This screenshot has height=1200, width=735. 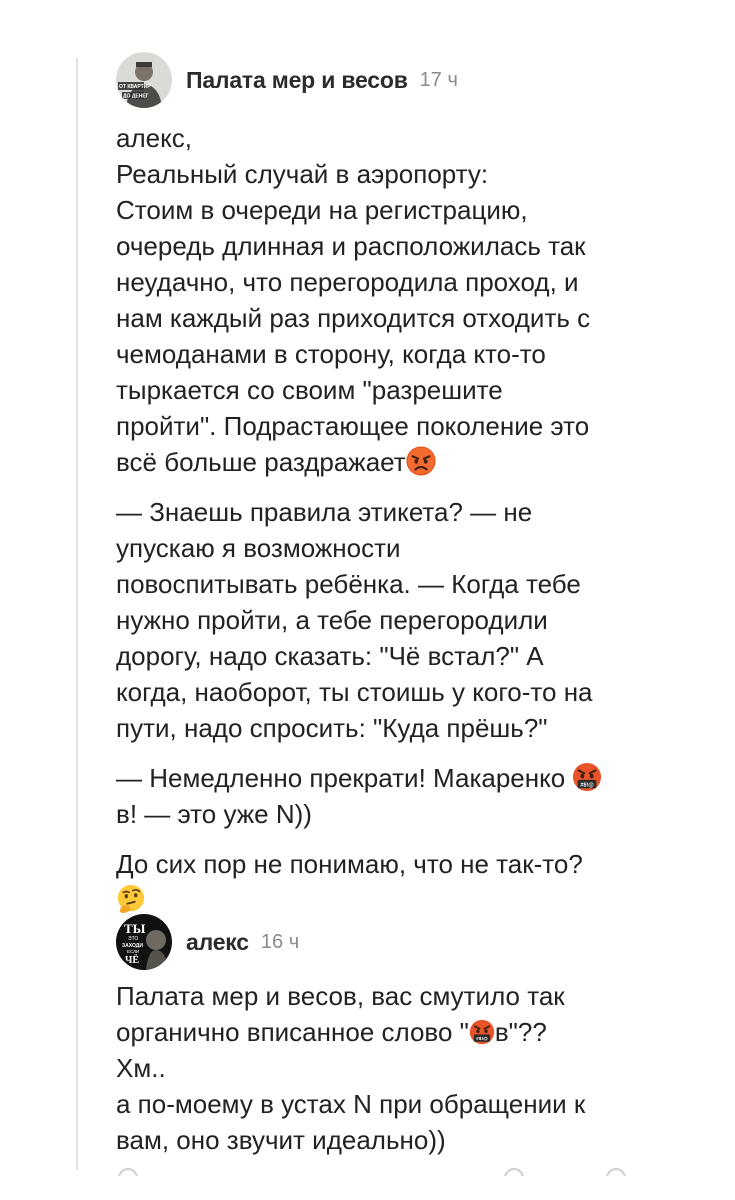 I want to click on text-line: органично вписанное слово " #$!@ в"??, so click(x=377, y=1032).